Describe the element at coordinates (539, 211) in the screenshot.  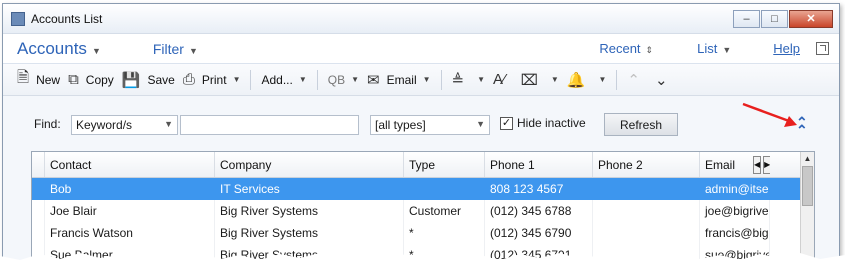
I see `cell-phone1: (012) 345 6788` at that location.